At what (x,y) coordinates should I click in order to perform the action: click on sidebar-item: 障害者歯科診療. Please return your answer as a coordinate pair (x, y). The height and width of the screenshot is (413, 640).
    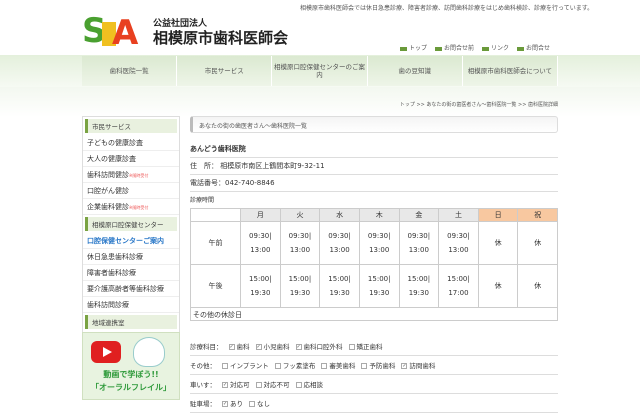
    Looking at the image, I should click on (131, 273).